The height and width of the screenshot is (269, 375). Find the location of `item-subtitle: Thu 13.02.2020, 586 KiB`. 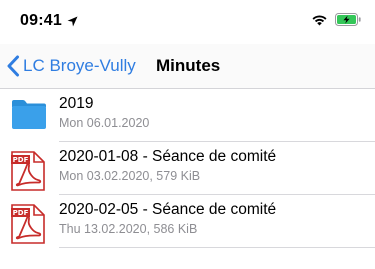

item-subtitle: Thu 13.02.2020, 586 KiB is located at coordinates (128, 229).